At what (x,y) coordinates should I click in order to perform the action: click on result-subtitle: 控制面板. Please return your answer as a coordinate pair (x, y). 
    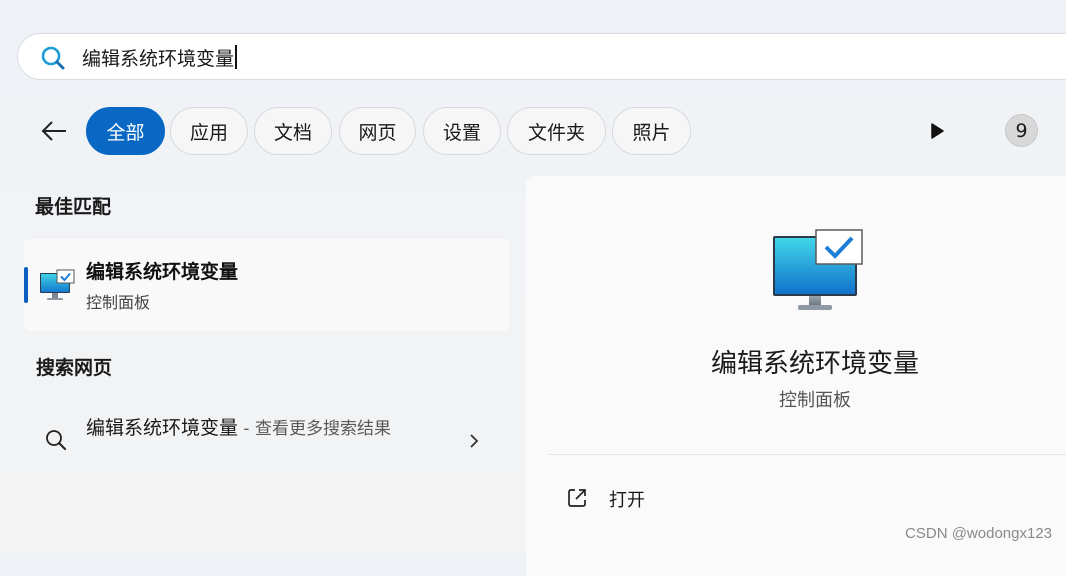
    Looking at the image, I should click on (118, 302).